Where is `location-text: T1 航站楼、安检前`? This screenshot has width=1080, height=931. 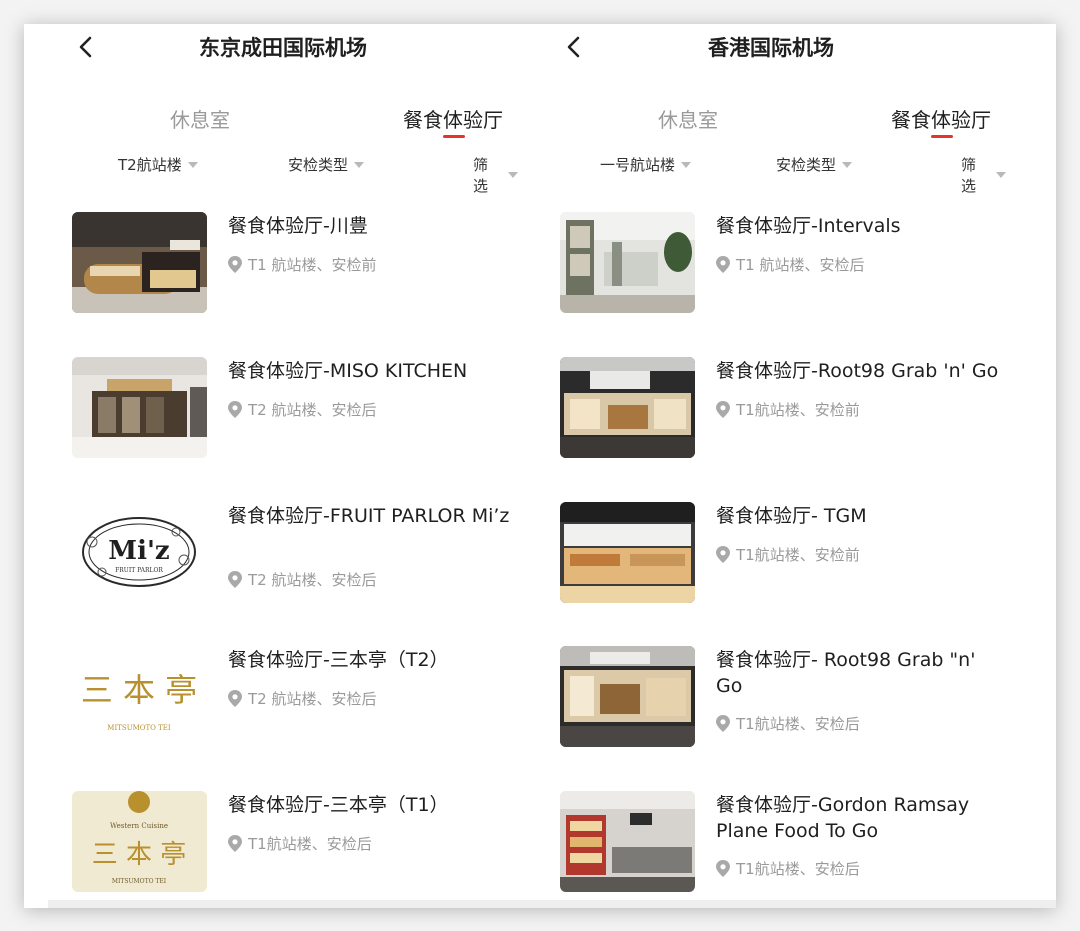
location-text: T1 航站楼、安检前 is located at coordinates (312, 265).